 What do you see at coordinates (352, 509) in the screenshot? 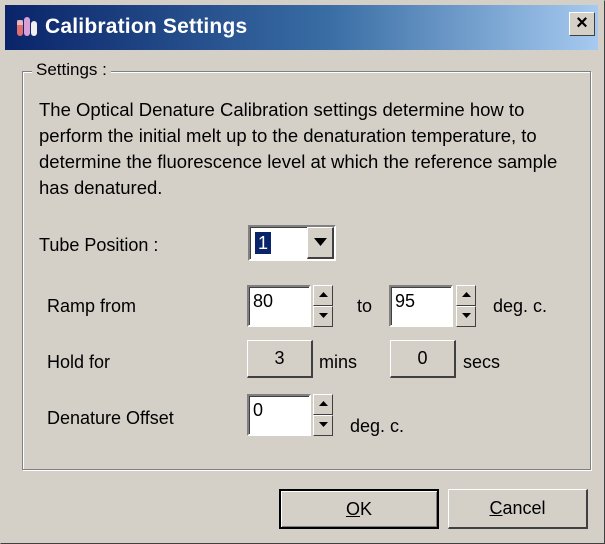
I see `ok-mnemonic: O` at bounding box center [352, 509].